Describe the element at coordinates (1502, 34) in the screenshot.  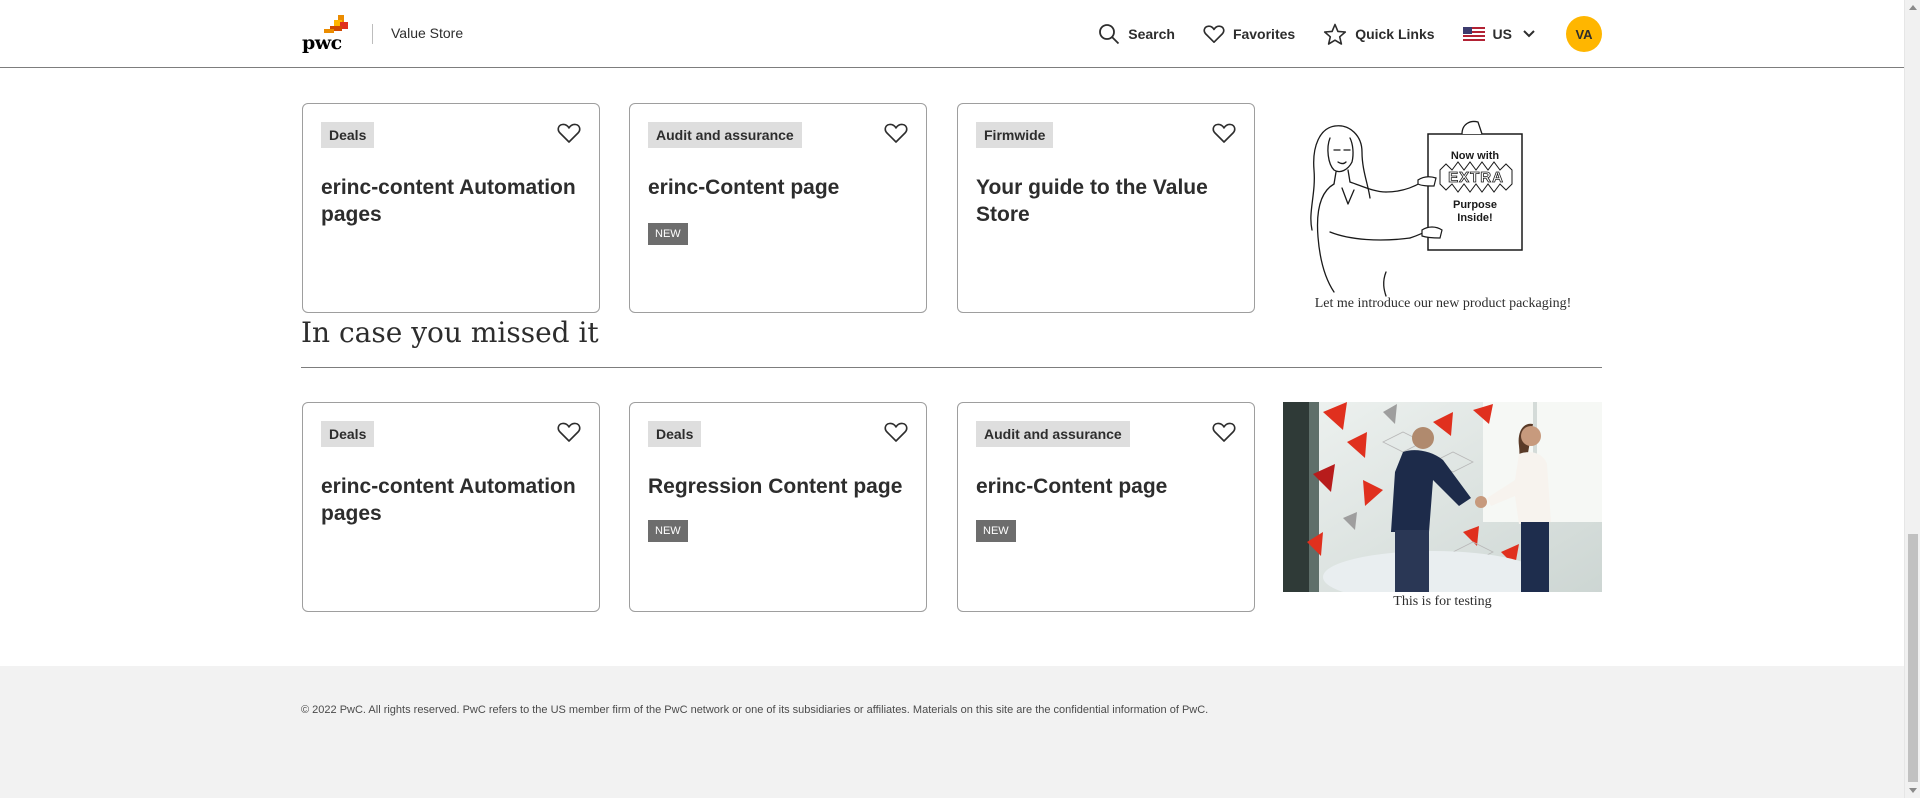
I see `locale-label: US` at that location.